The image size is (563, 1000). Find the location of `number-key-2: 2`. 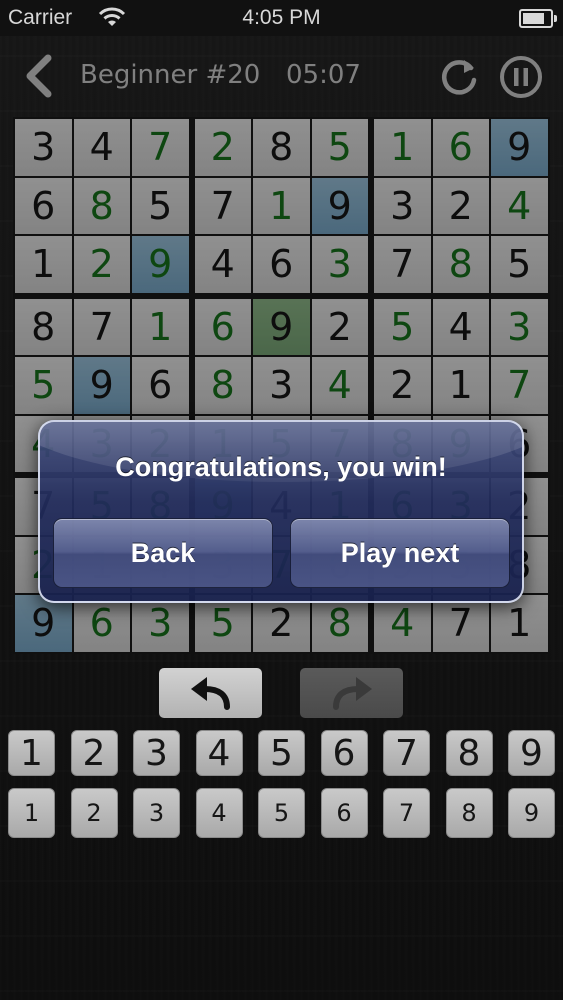

number-key-2: 2 is located at coordinates (94, 753).